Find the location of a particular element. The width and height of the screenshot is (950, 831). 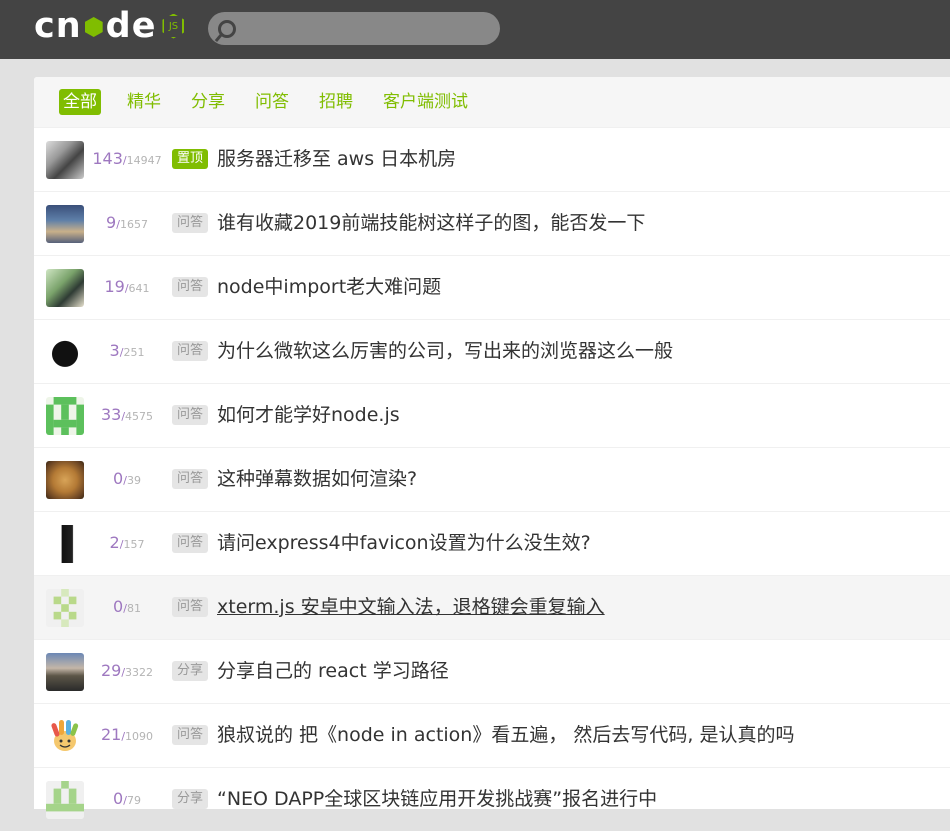

tab-job: 招聘 is located at coordinates (336, 102).